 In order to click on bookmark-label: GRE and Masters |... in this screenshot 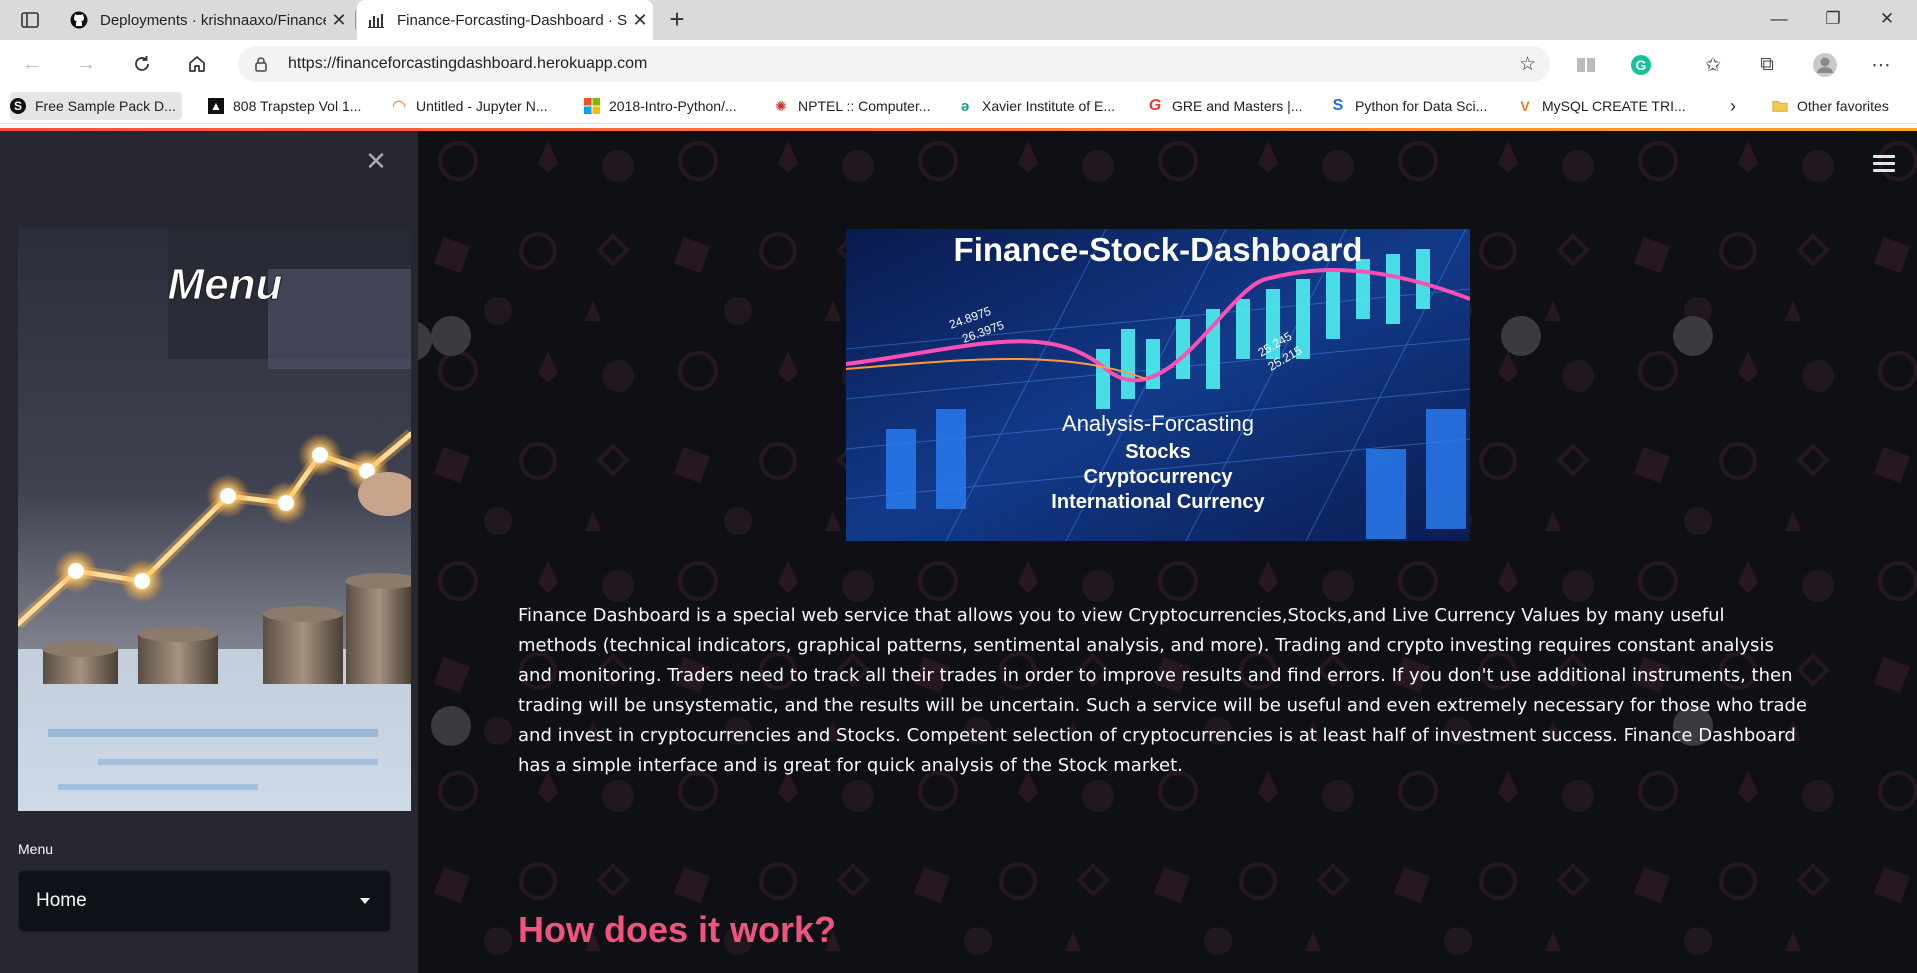, I will do `click(1237, 106)`.